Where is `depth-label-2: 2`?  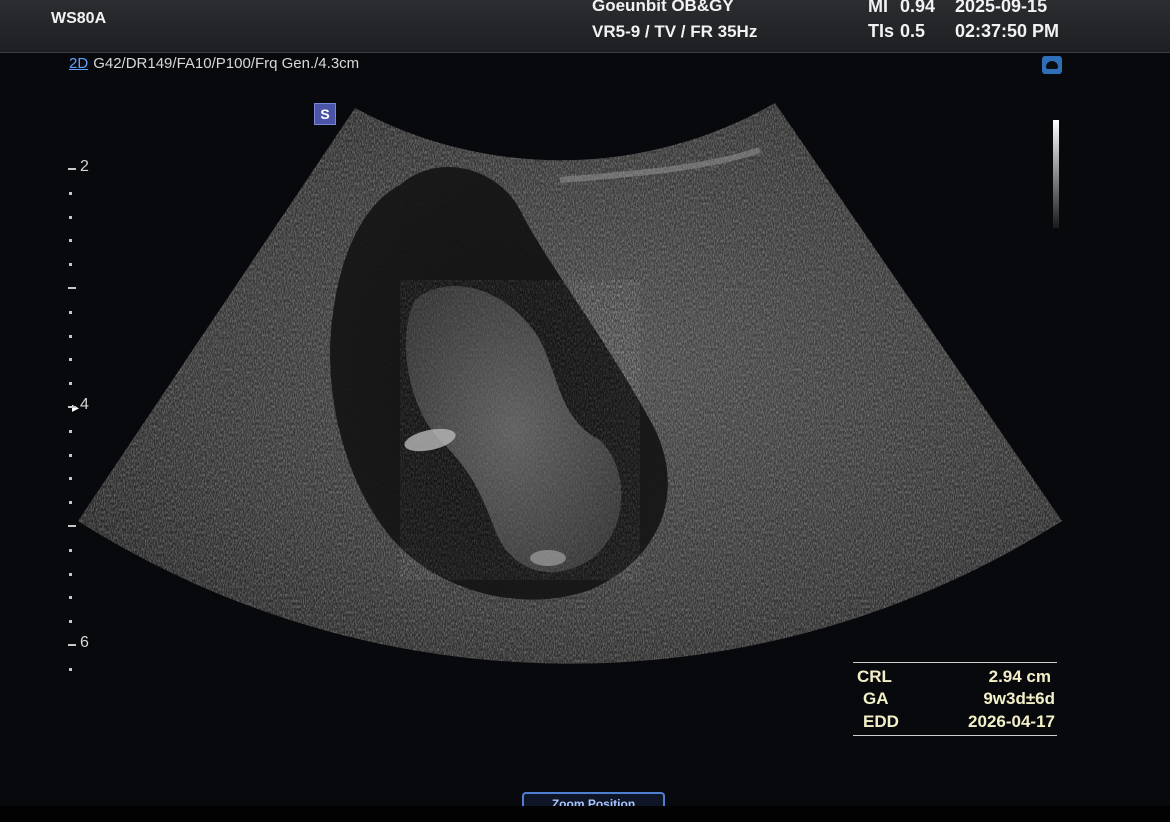 depth-label-2: 2 is located at coordinates (84, 166).